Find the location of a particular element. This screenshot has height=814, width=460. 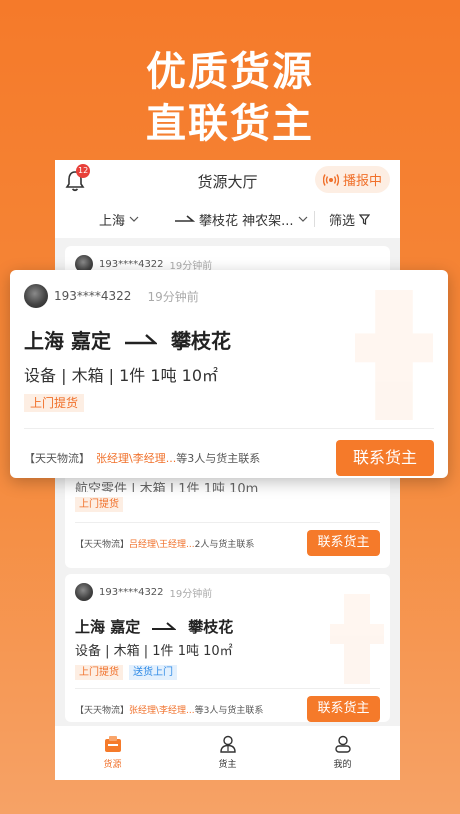

origin-dropdown: 上海 is located at coordinates (119, 219).